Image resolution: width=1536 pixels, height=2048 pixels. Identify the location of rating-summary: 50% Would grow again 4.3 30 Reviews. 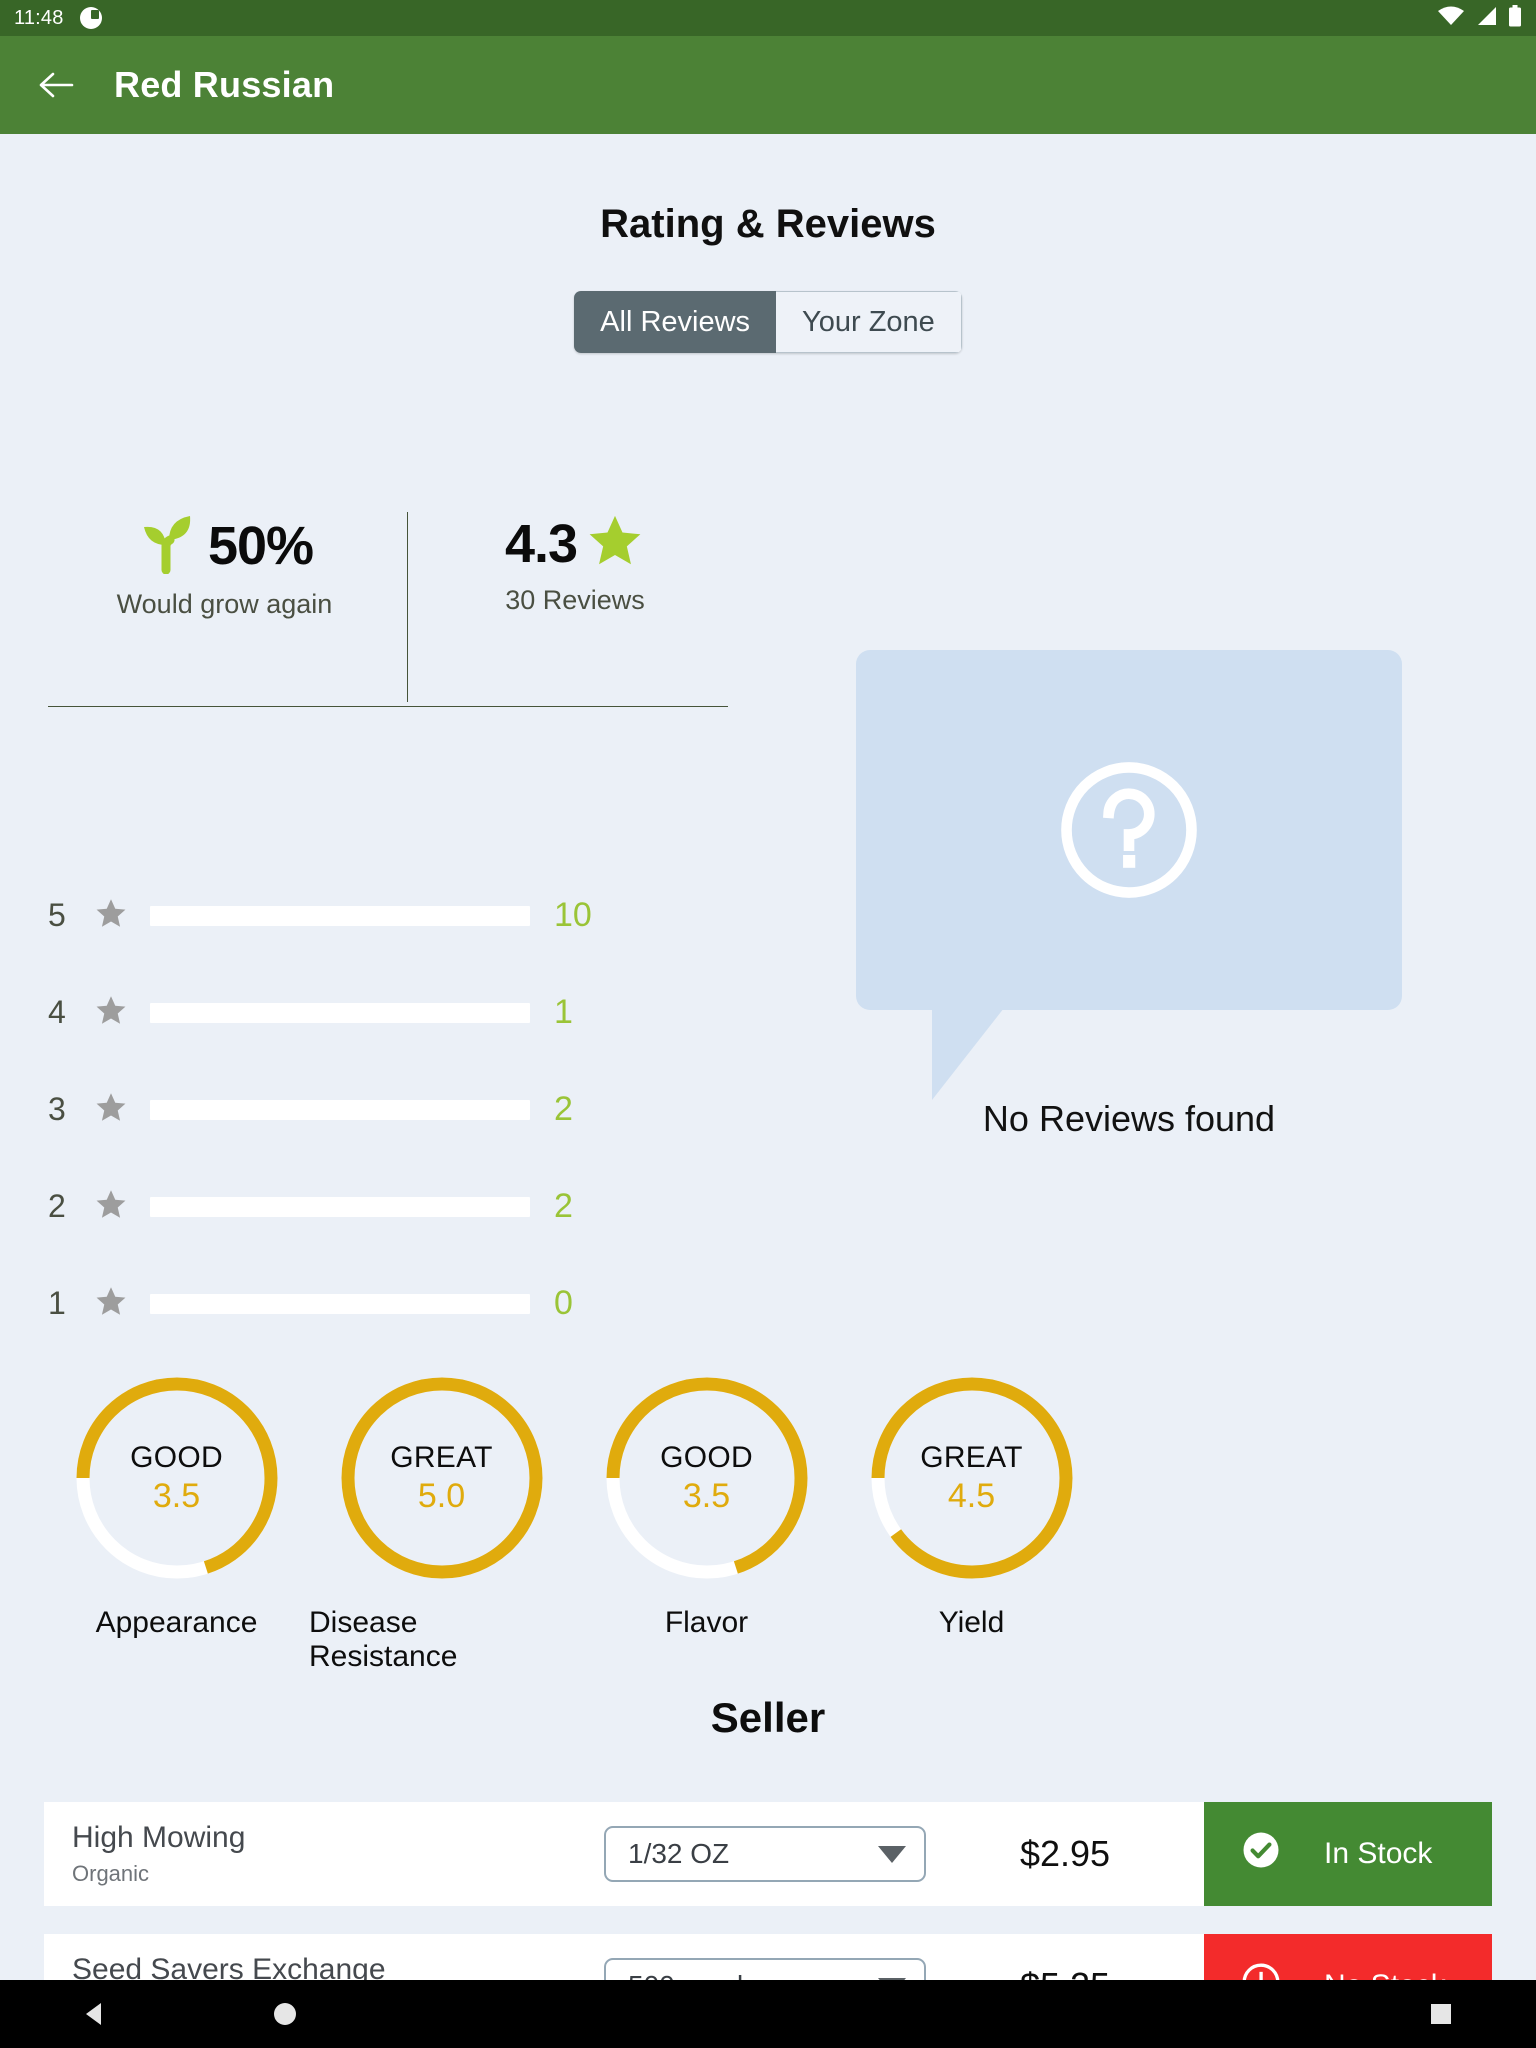
(388, 609).